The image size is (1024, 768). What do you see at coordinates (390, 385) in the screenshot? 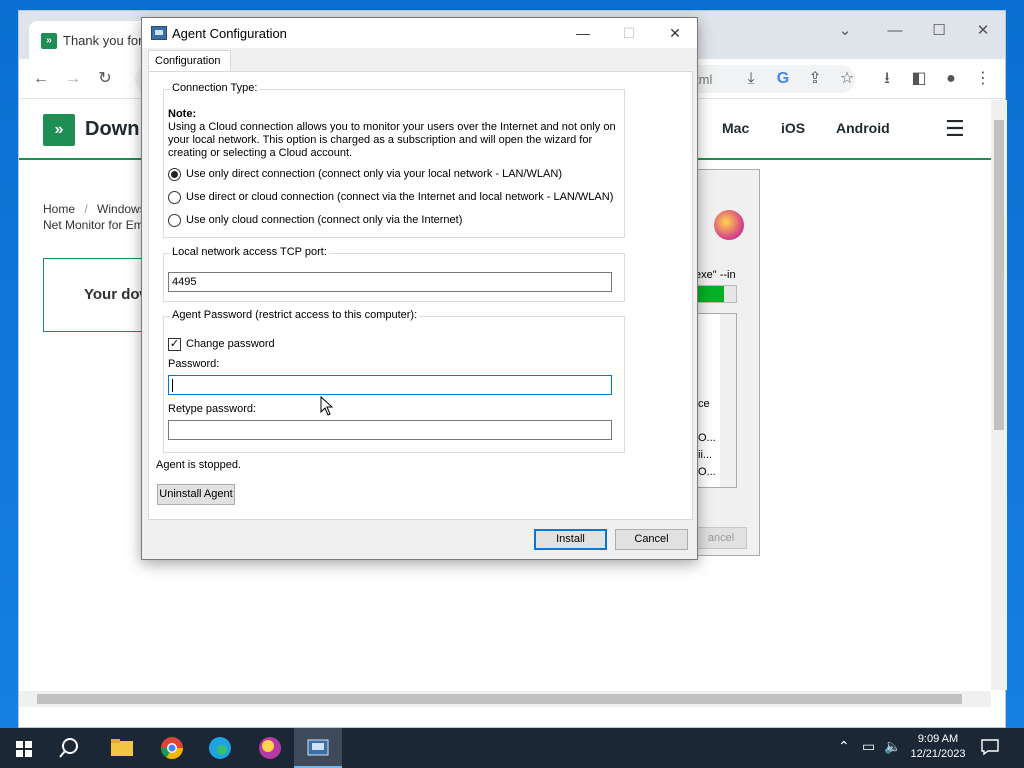
I see `password-input` at bounding box center [390, 385].